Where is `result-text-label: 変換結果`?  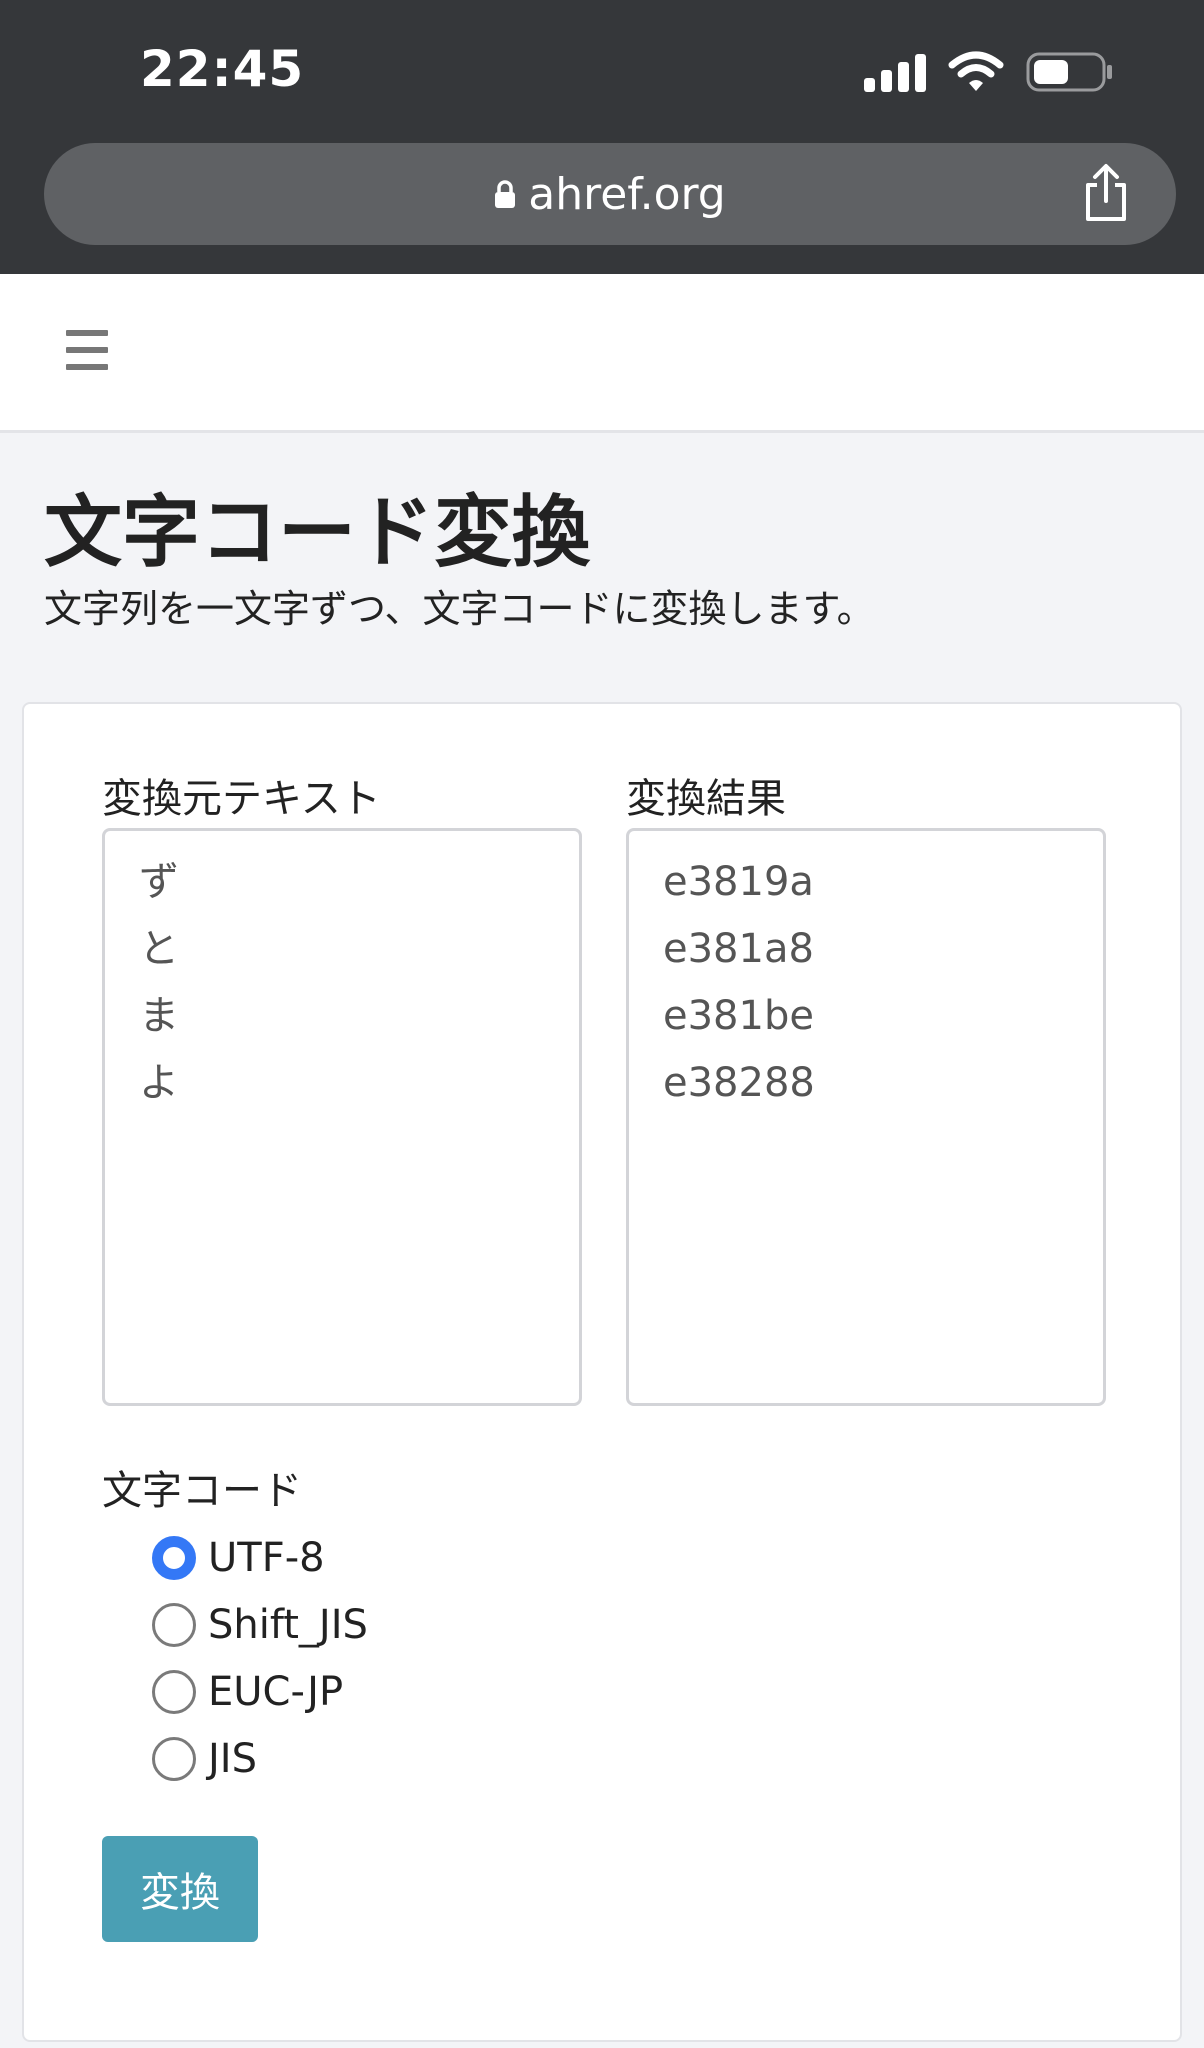 result-text-label: 変換結果 is located at coordinates (706, 799).